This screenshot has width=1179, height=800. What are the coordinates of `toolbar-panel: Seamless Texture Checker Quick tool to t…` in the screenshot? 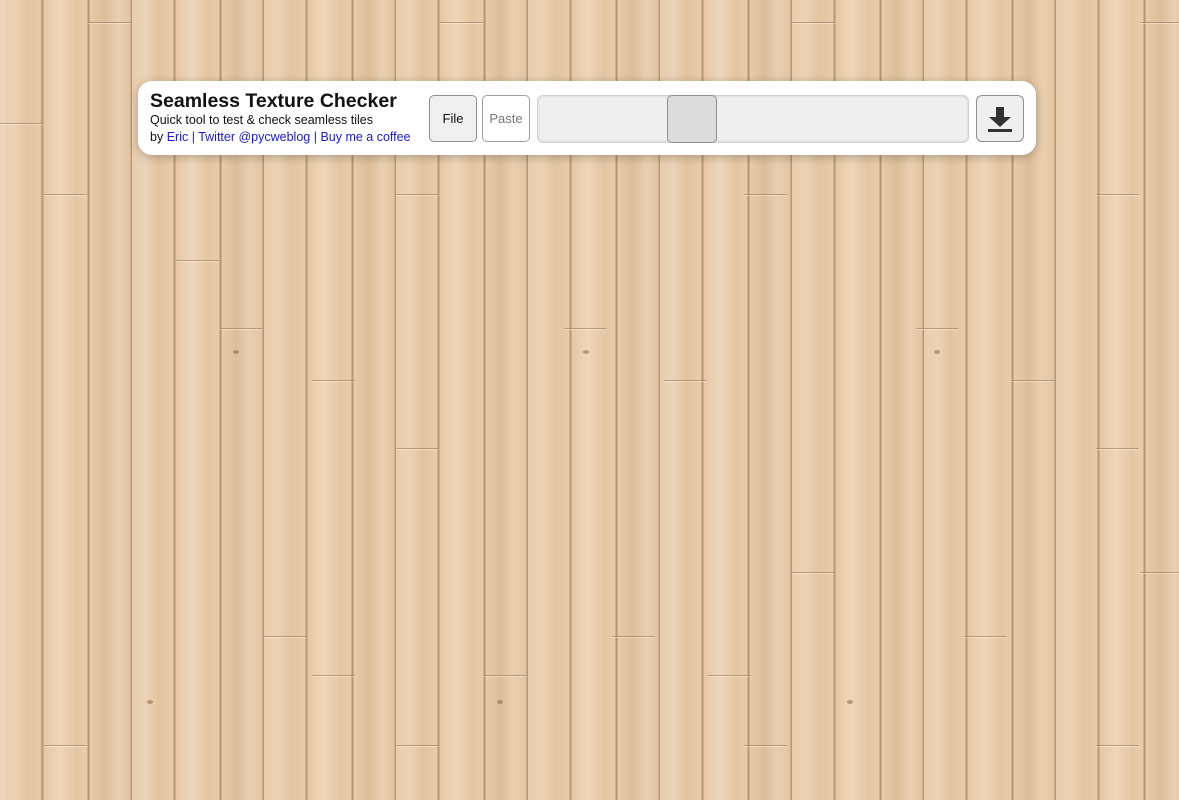 It's located at (587, 118).